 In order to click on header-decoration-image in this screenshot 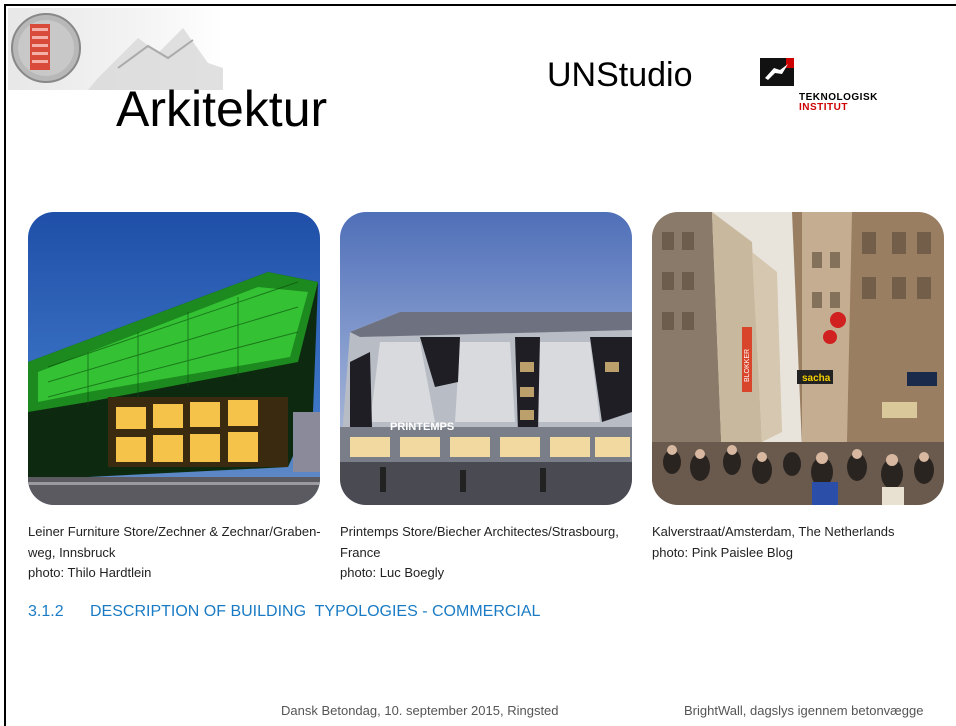, I will do `click(115, 49)`.